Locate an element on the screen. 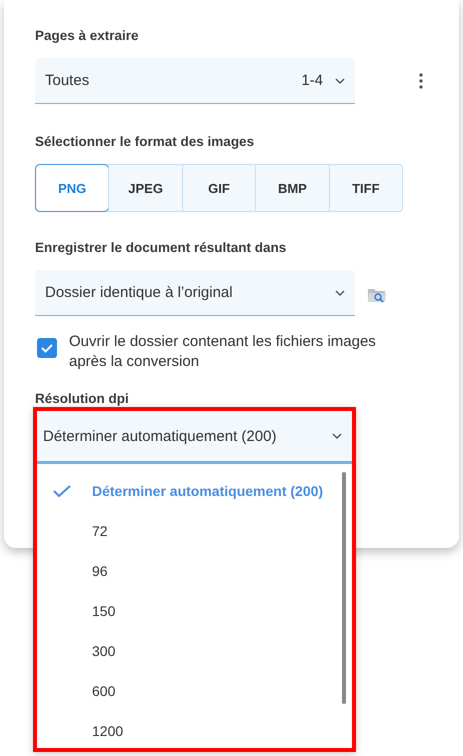  format-option: GIF is located at coordinates (219, 188).